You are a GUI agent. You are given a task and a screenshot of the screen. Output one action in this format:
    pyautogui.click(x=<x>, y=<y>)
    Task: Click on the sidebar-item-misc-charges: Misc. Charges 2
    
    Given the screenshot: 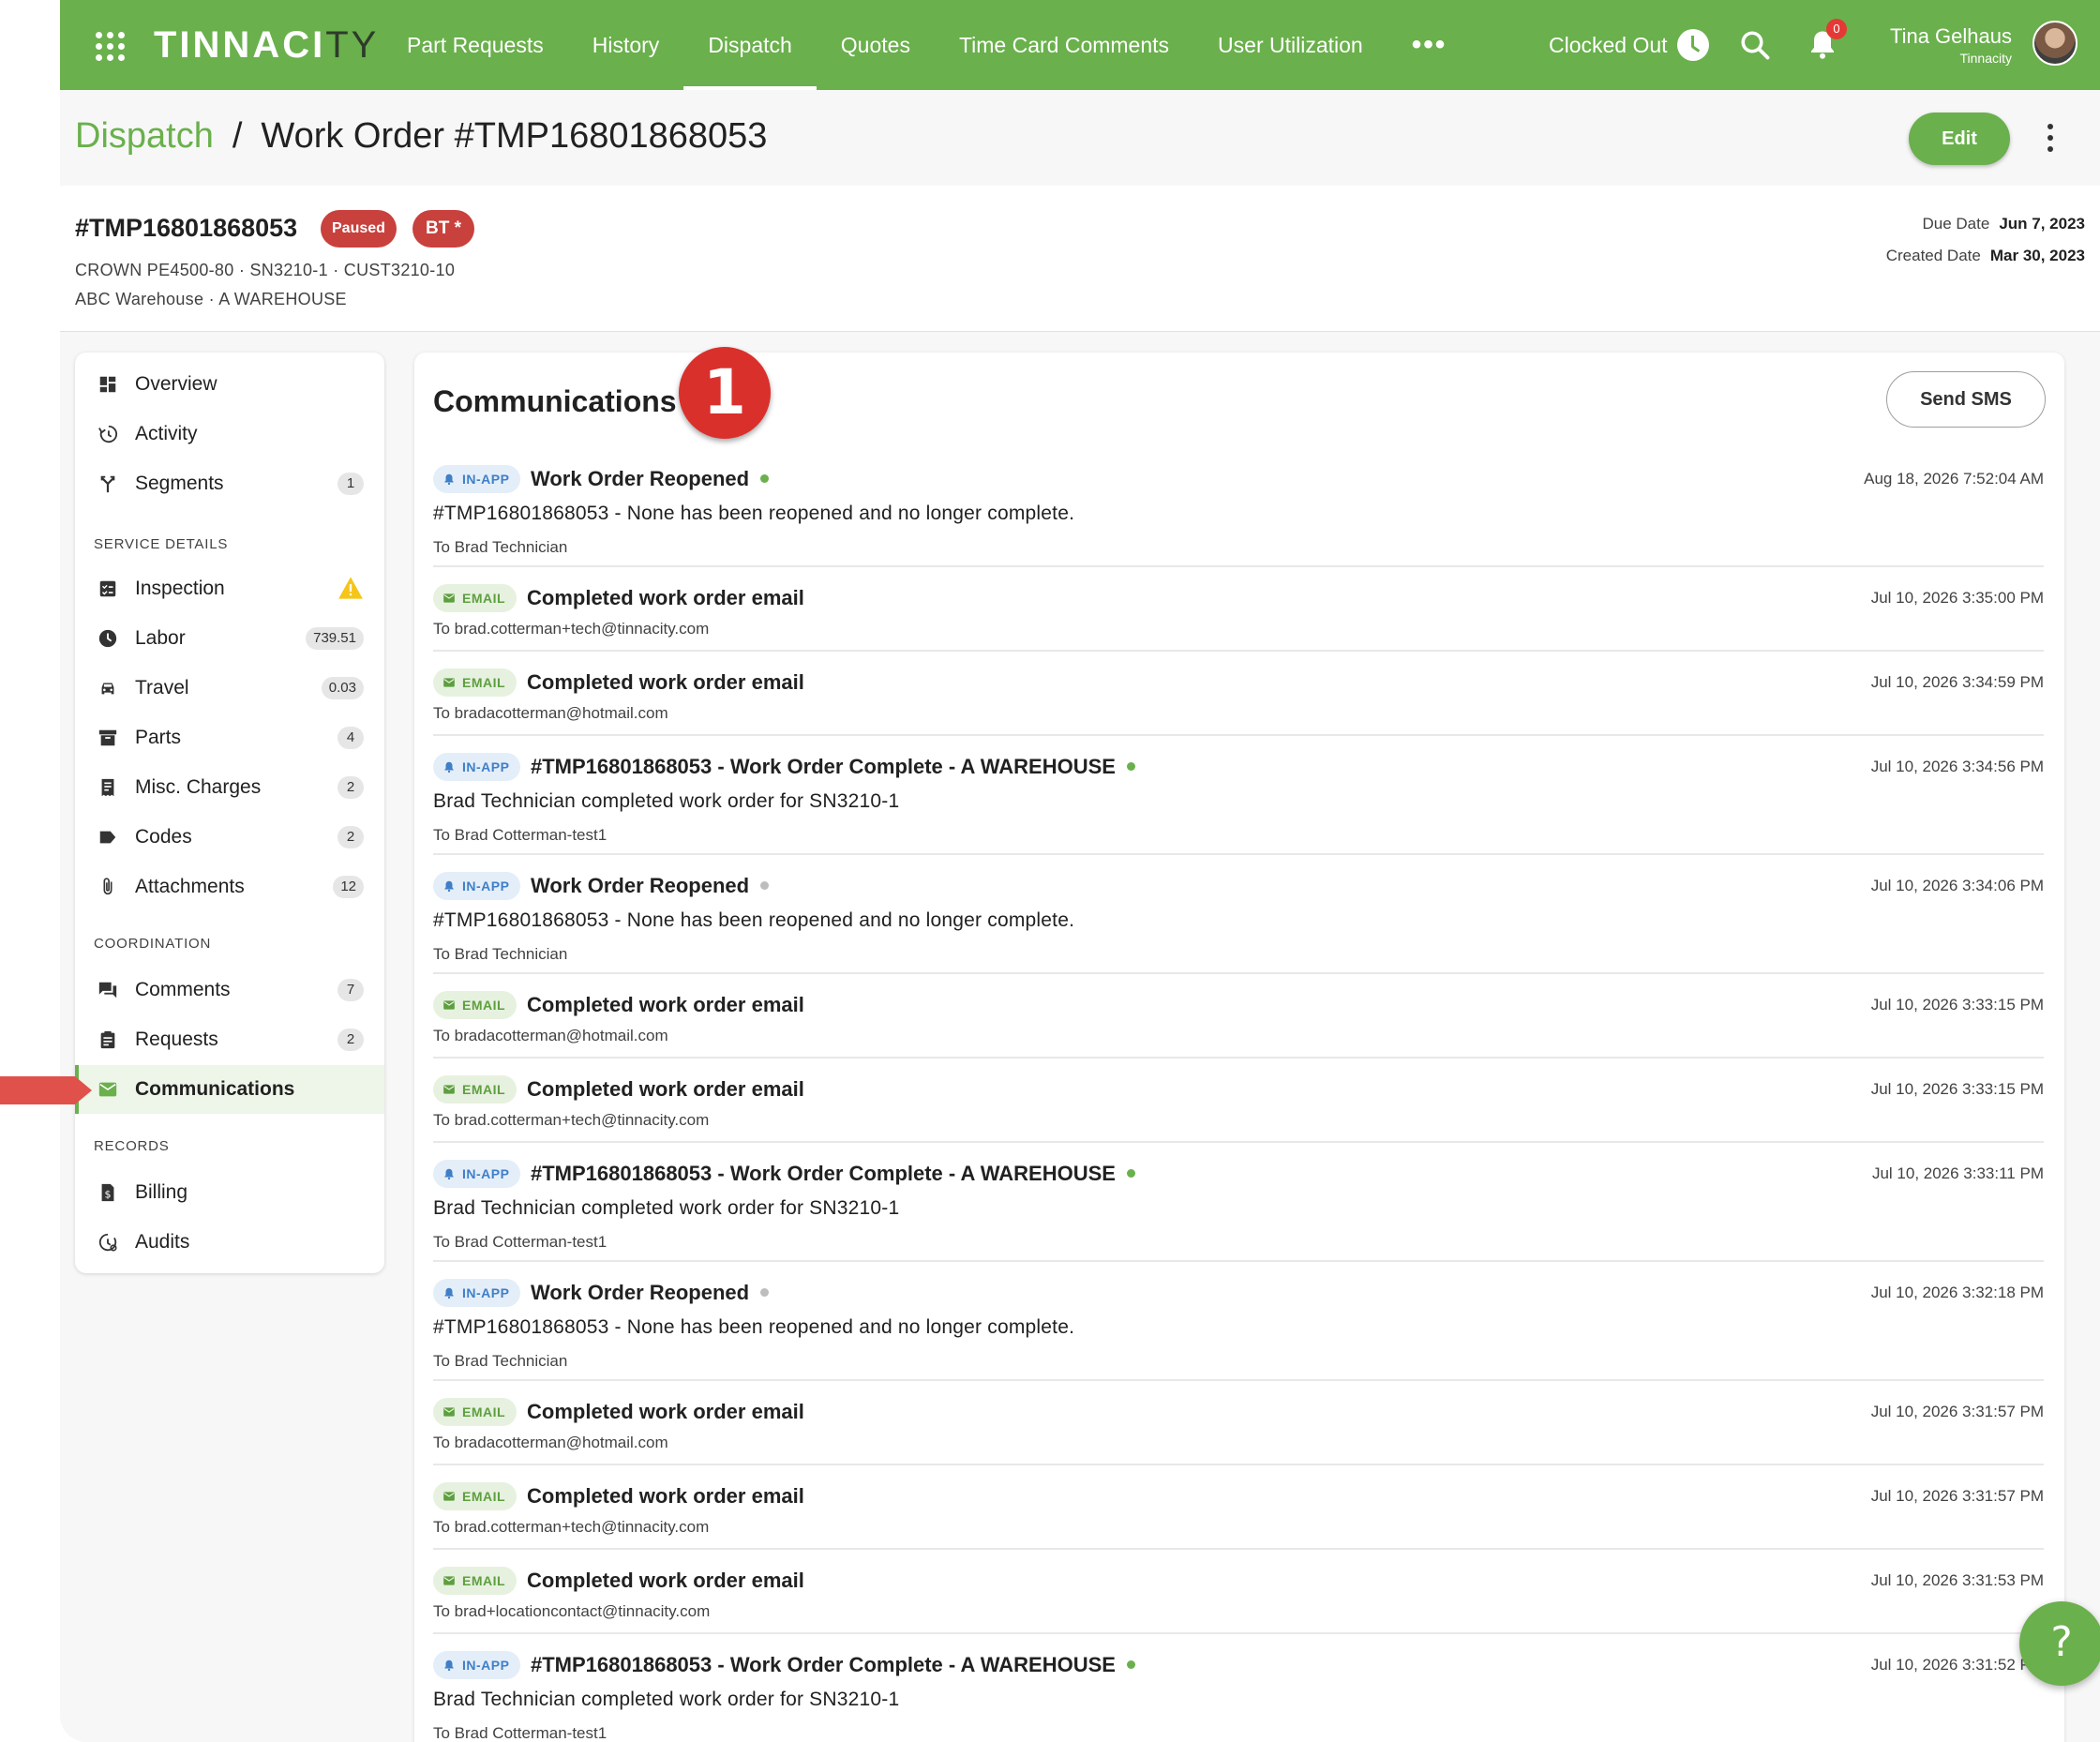 What is the action you would take?
    pyautogui.click(x=229, y=787)
    